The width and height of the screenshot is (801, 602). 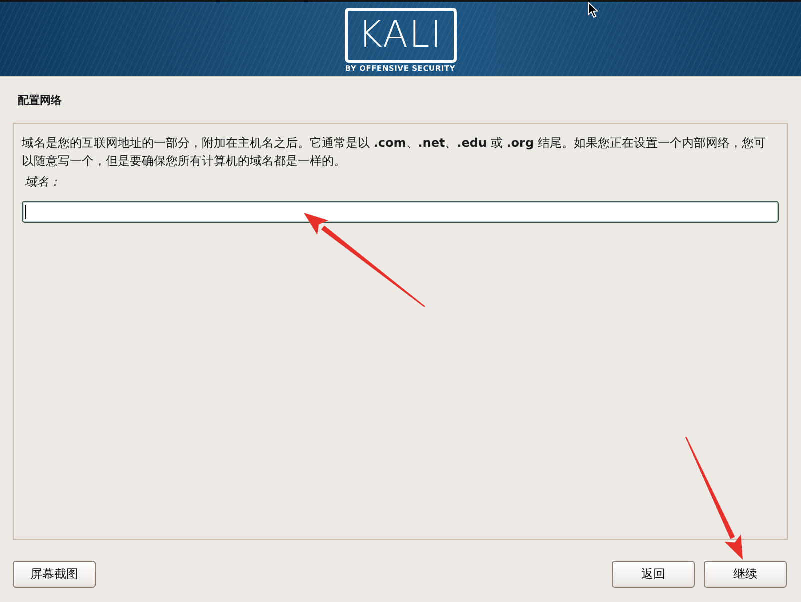 I want to click on page-title: 配置网络, so click(x=40, y=101).